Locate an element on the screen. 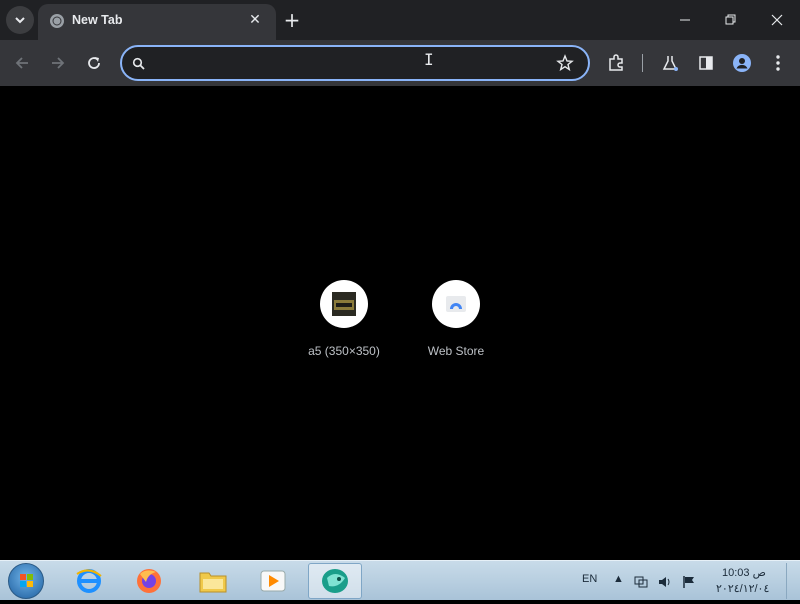 Image resolution: width=800 pixels, height=604 pixels. back-button is located at coordinates (22, 63).